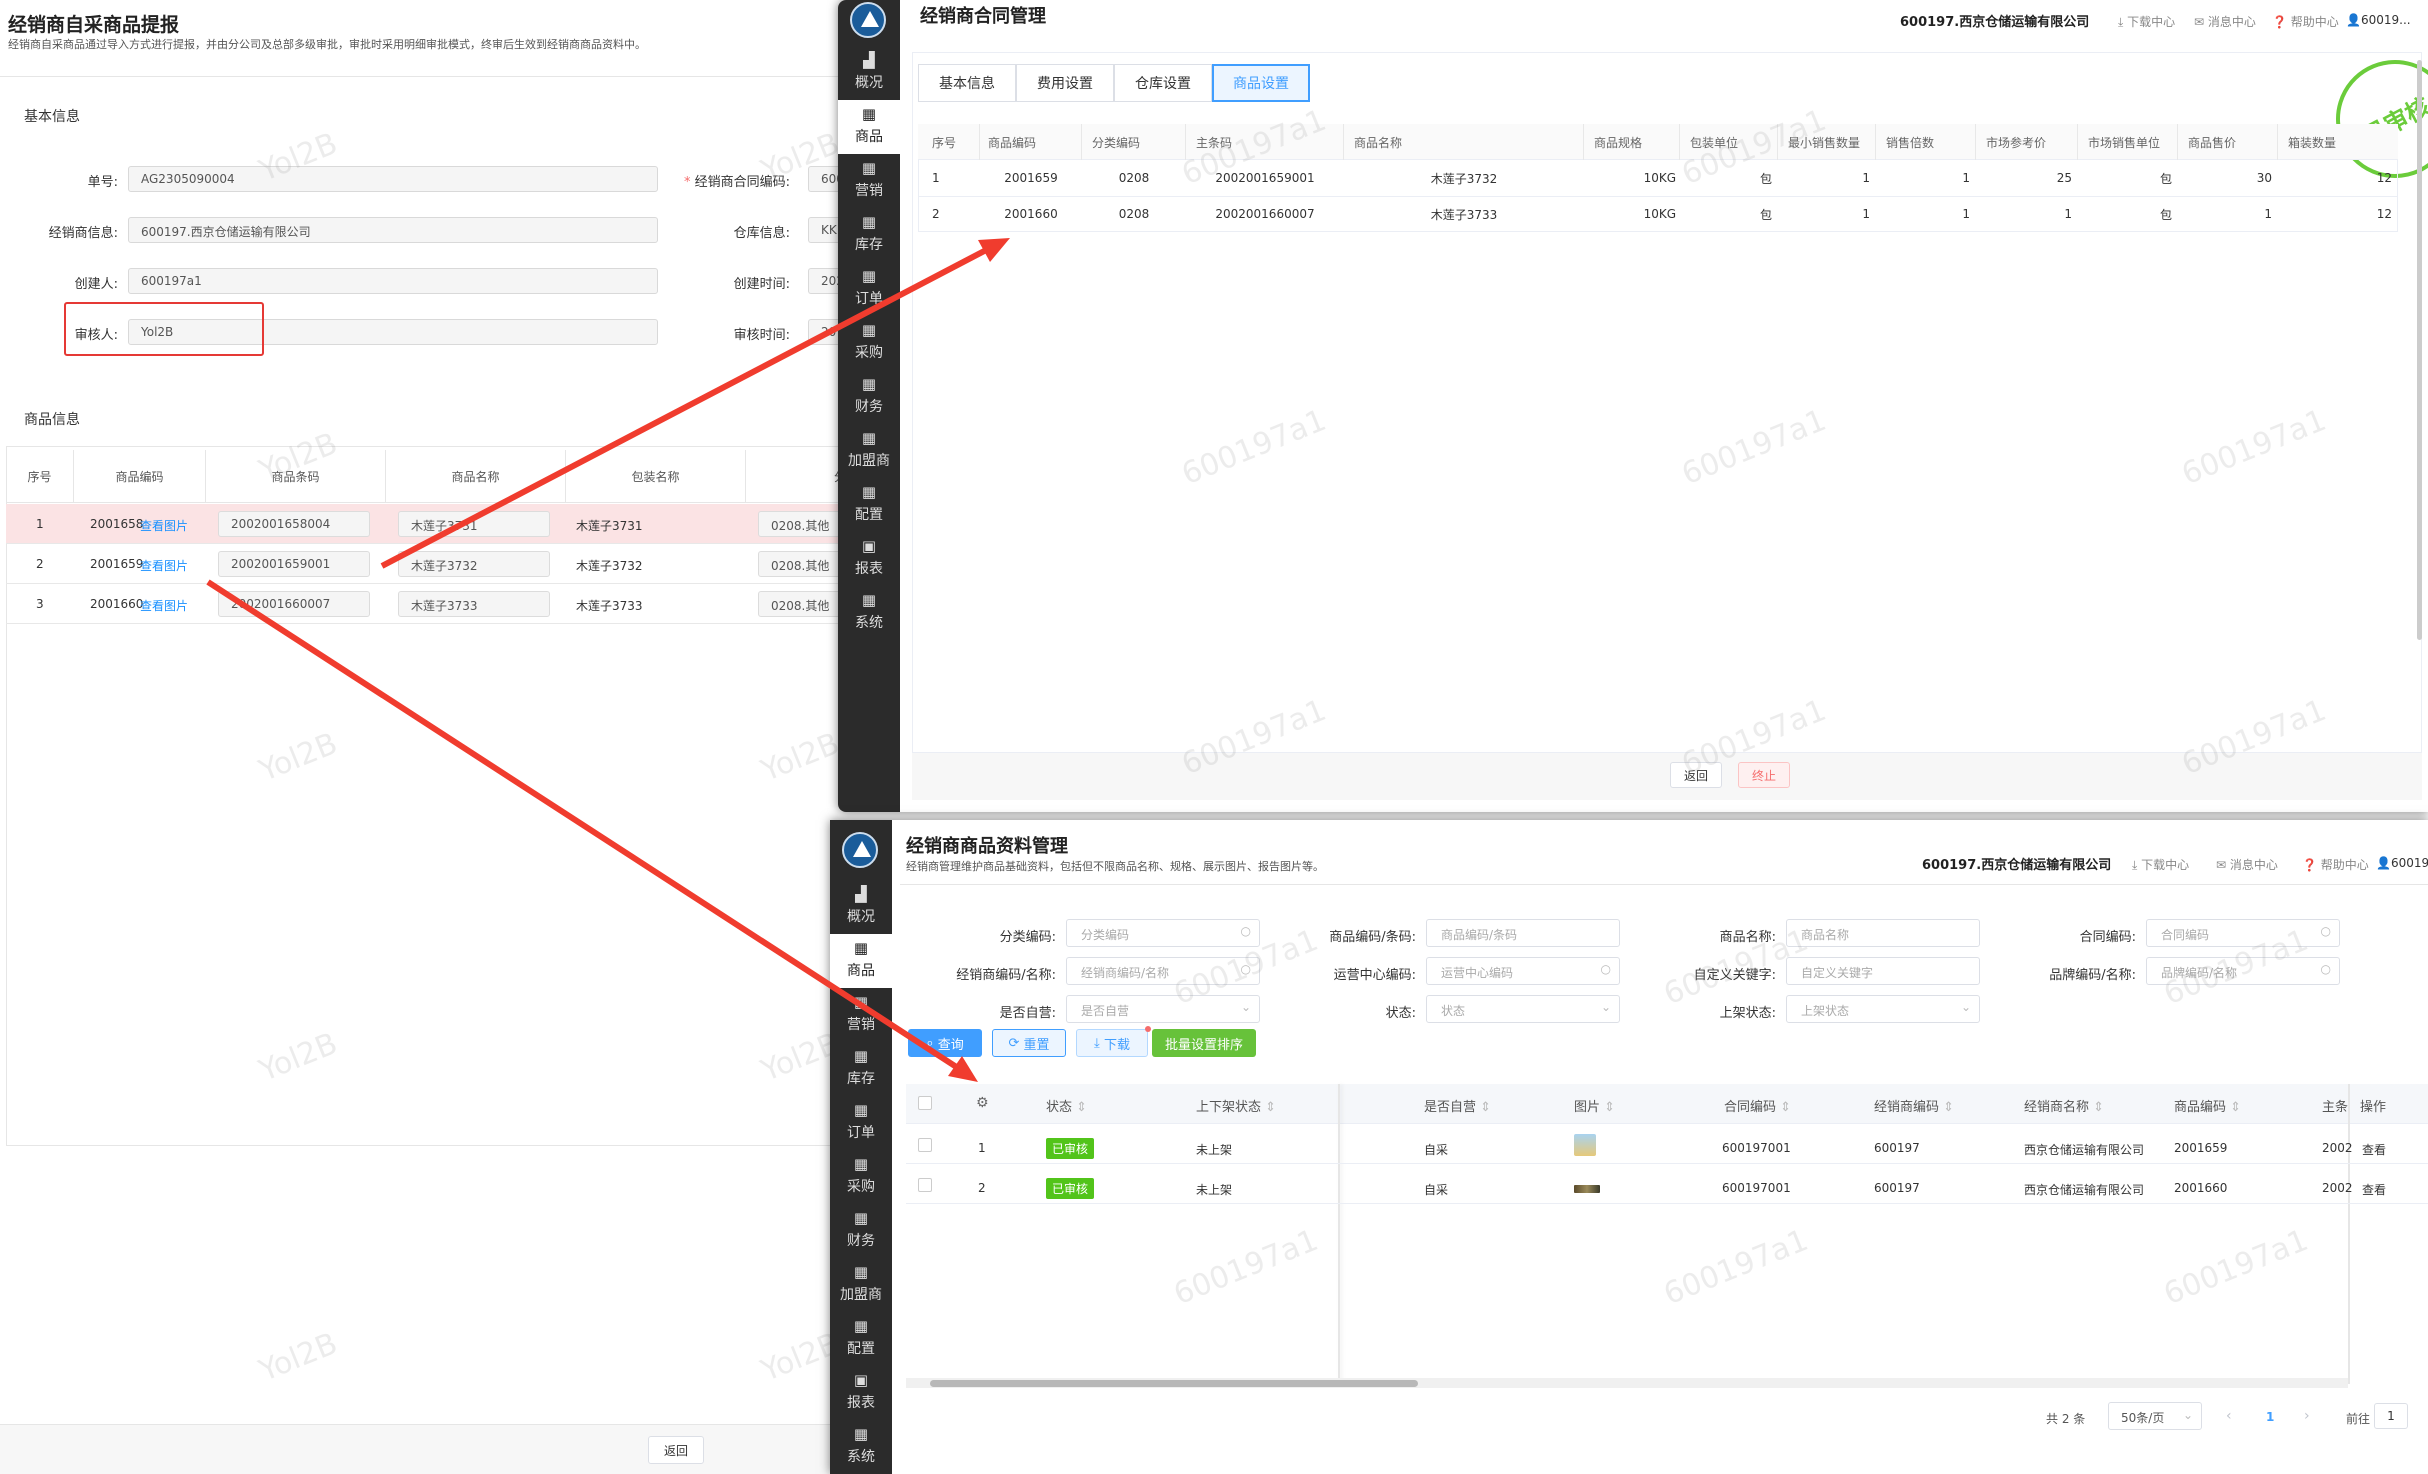 The image size is (2428, 1474). Describe the element at coordinates (140, 476) in the screenshot. I see `th-code: 商品编码` at that location.